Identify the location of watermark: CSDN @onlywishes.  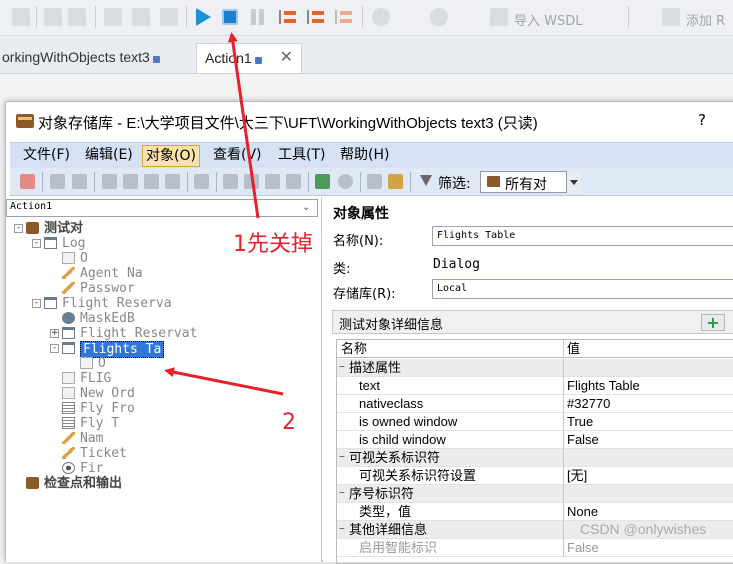
(643, 529).